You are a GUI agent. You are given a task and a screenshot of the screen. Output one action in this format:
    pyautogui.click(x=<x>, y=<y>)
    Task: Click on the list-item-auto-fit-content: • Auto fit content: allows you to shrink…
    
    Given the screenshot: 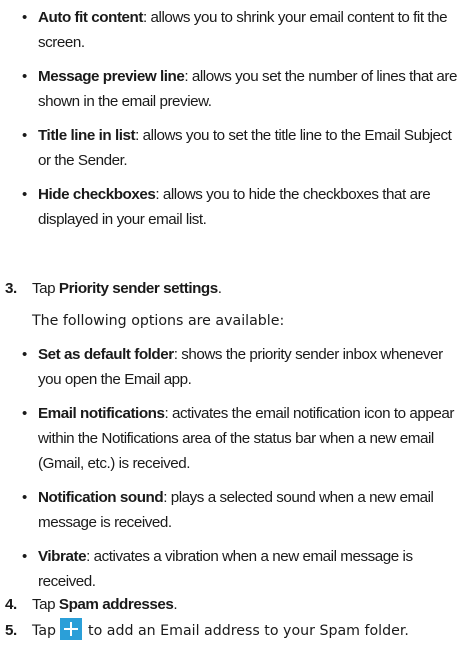 What is the action you would take?
    pyautogui.click(x=237, y=30)
    